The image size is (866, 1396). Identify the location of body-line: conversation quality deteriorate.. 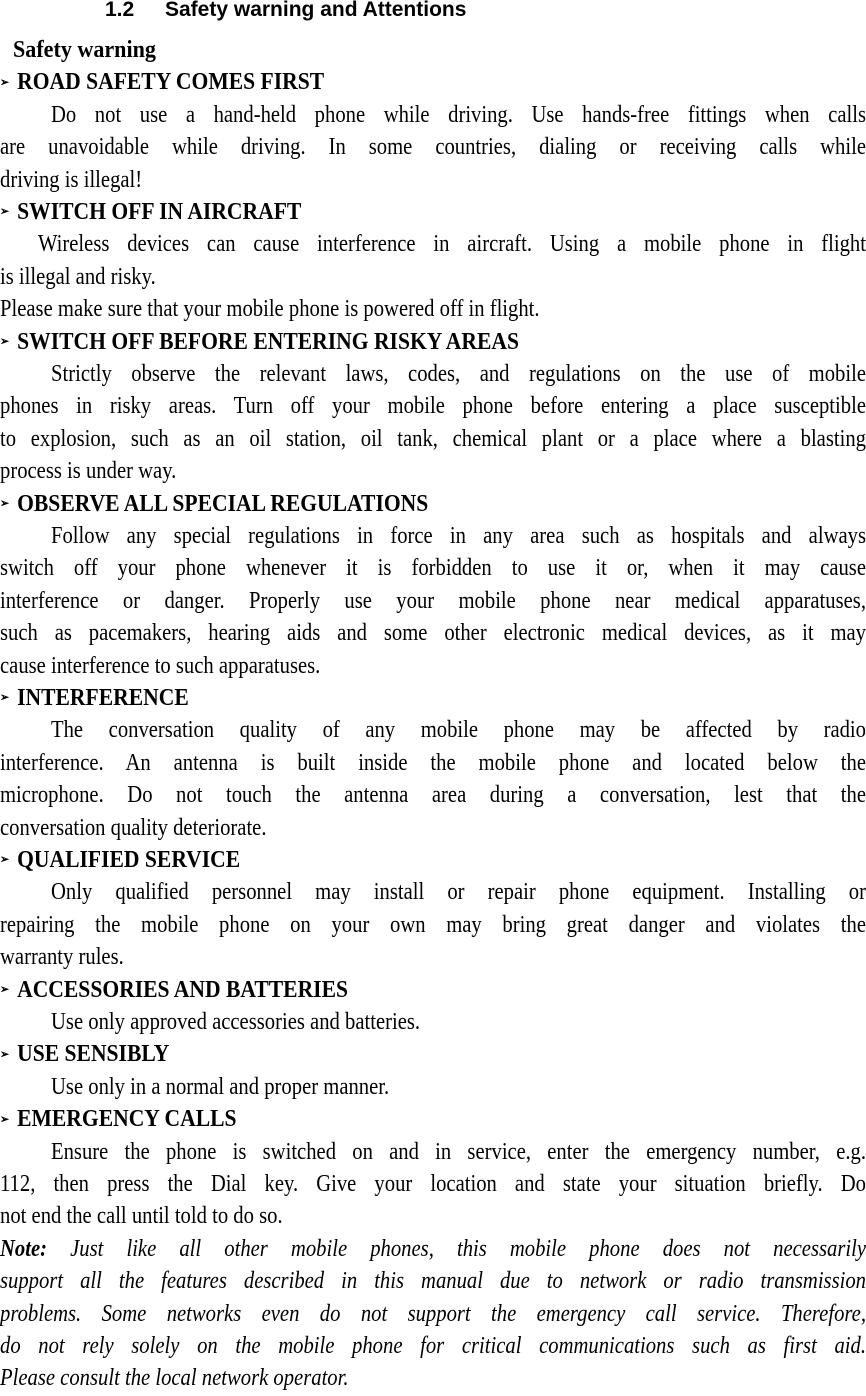
(133, 827).